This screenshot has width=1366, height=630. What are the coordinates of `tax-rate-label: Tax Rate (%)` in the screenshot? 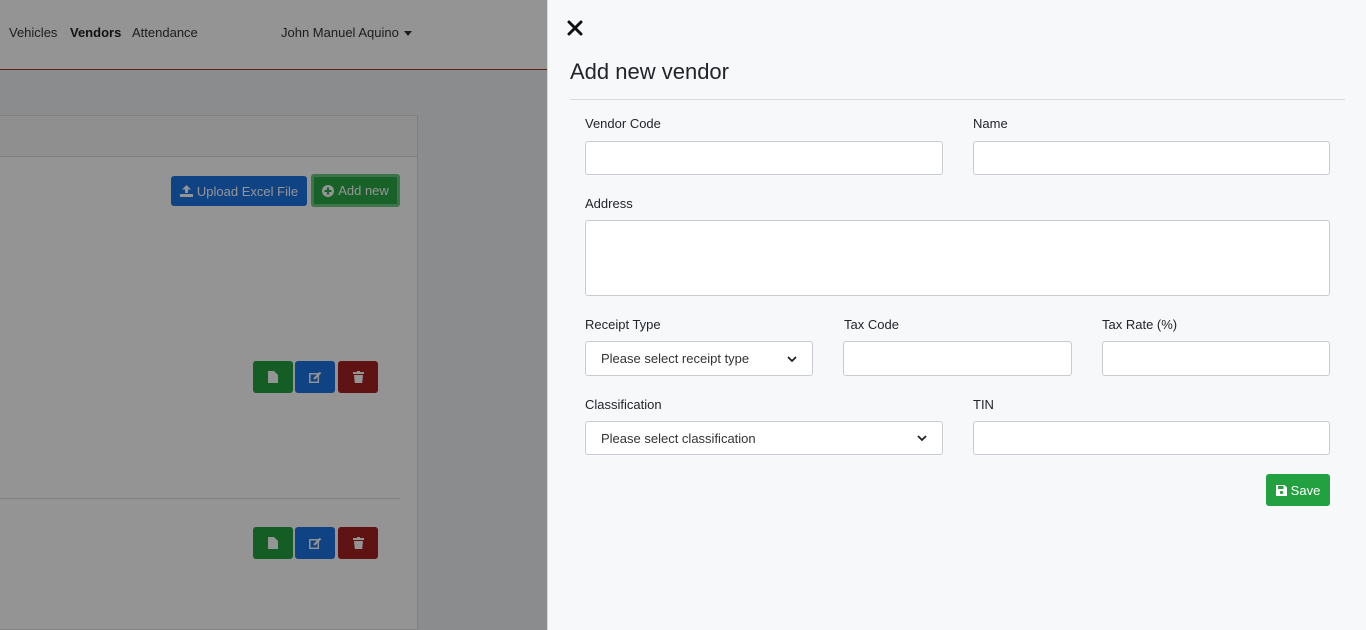 It's located at (1140, 324).